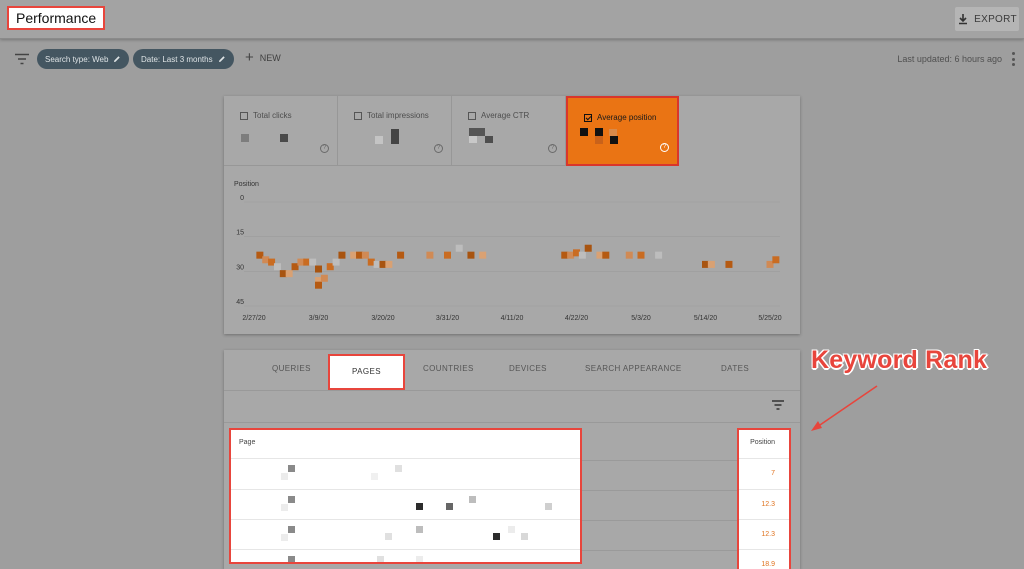  I want to click on tab-devices: DEVICES, so click(528, 368).